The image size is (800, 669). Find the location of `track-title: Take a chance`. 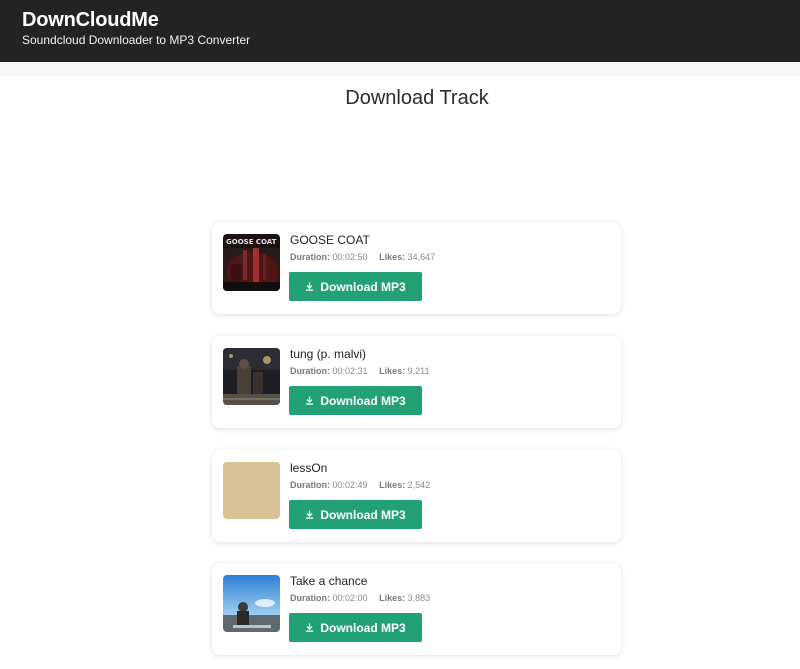

track-title: Take a chance is located at coordinates (329, 581).